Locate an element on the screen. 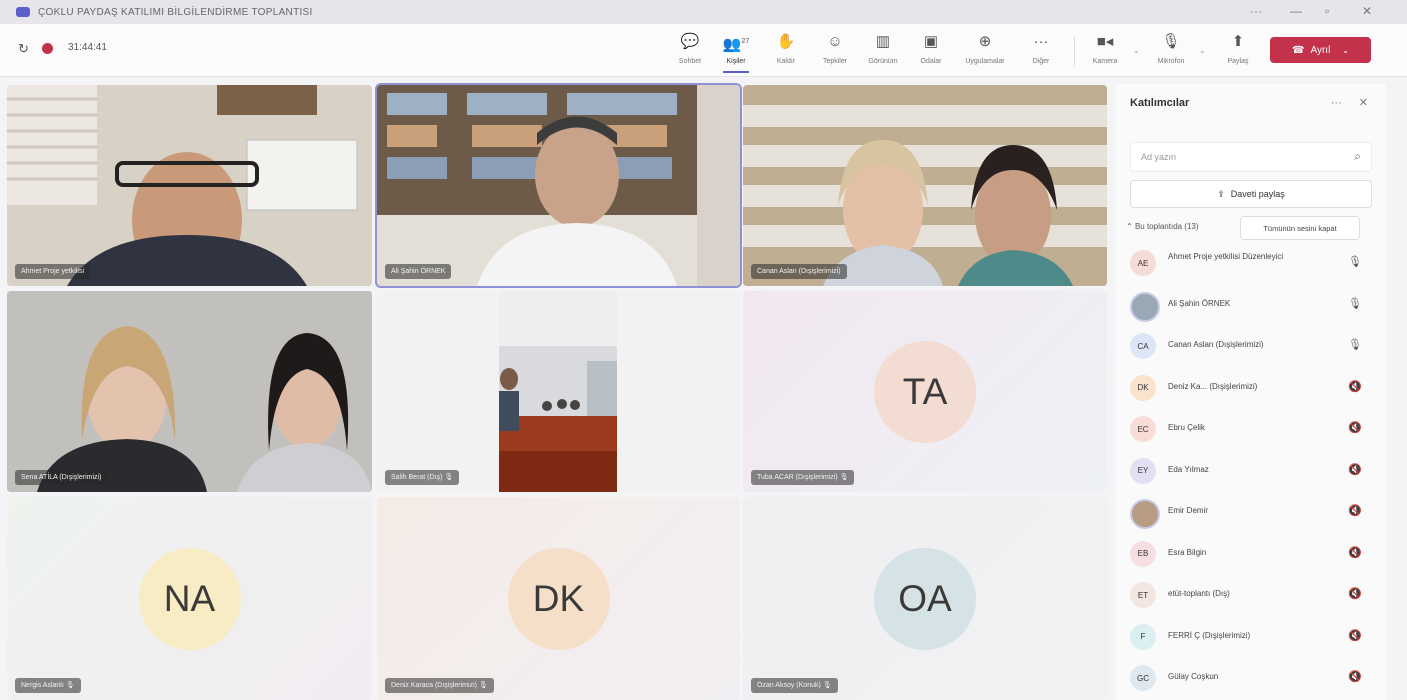  mic-button: 🎙 Mikrofon is located at coordinates (1171, 48).